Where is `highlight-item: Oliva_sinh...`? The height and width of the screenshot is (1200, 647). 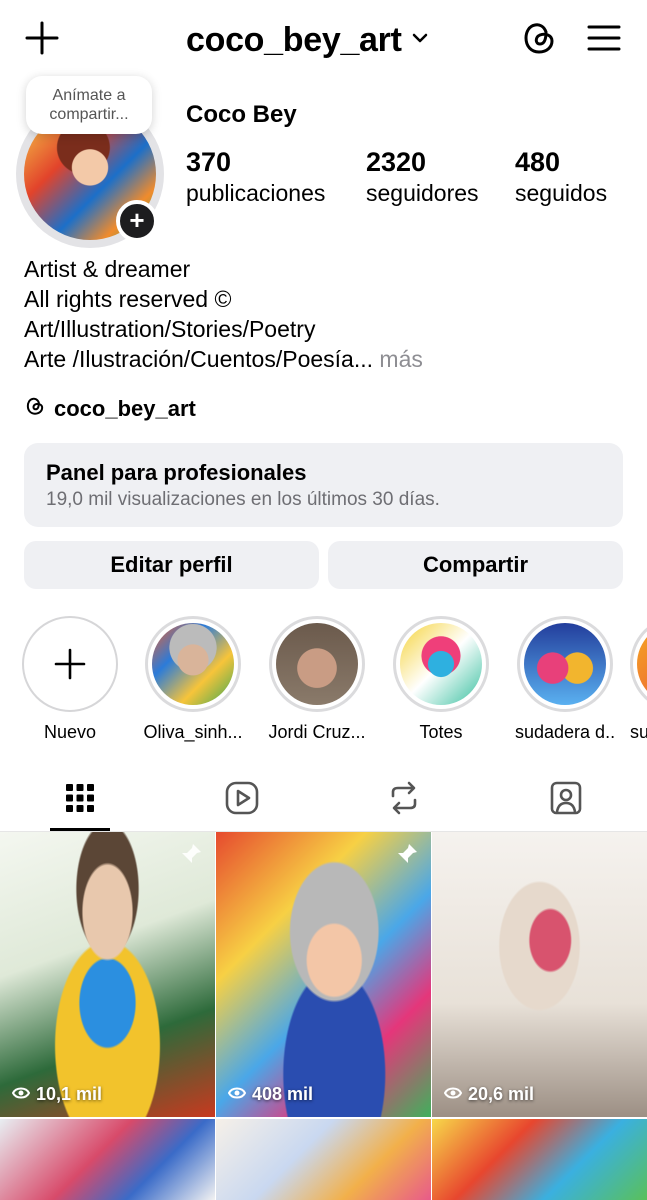 highlight-item: Oliva_sinh... is located at coordinates (193, 679).